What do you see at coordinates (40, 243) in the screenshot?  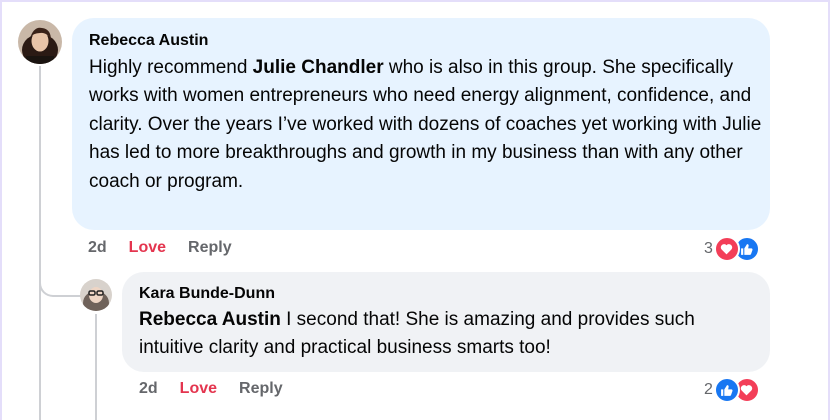 I see `thread-line-main` at bounding box center [40, 243].